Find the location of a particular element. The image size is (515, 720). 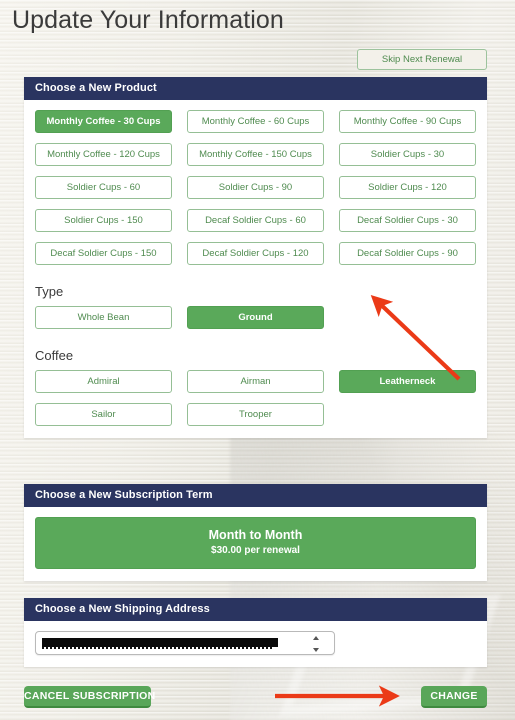

type-options-grid: Whole Bean Ground is located at coordinates (255, 317).